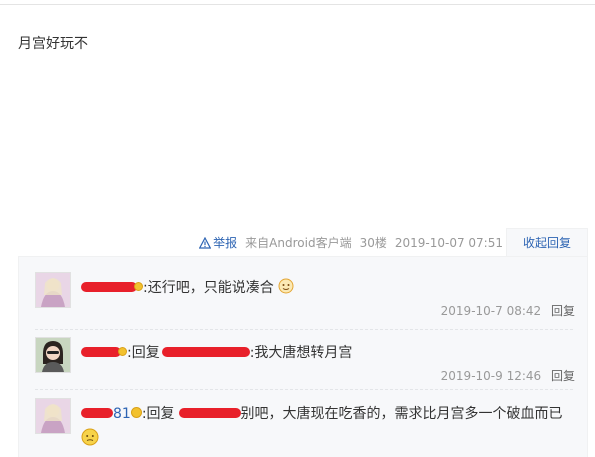 The height and width of the screenshot is (457, 595). Describe the element at coordinates (53, 44) in the screenshot. I see `post-content: 月宫好玩不` at that location.